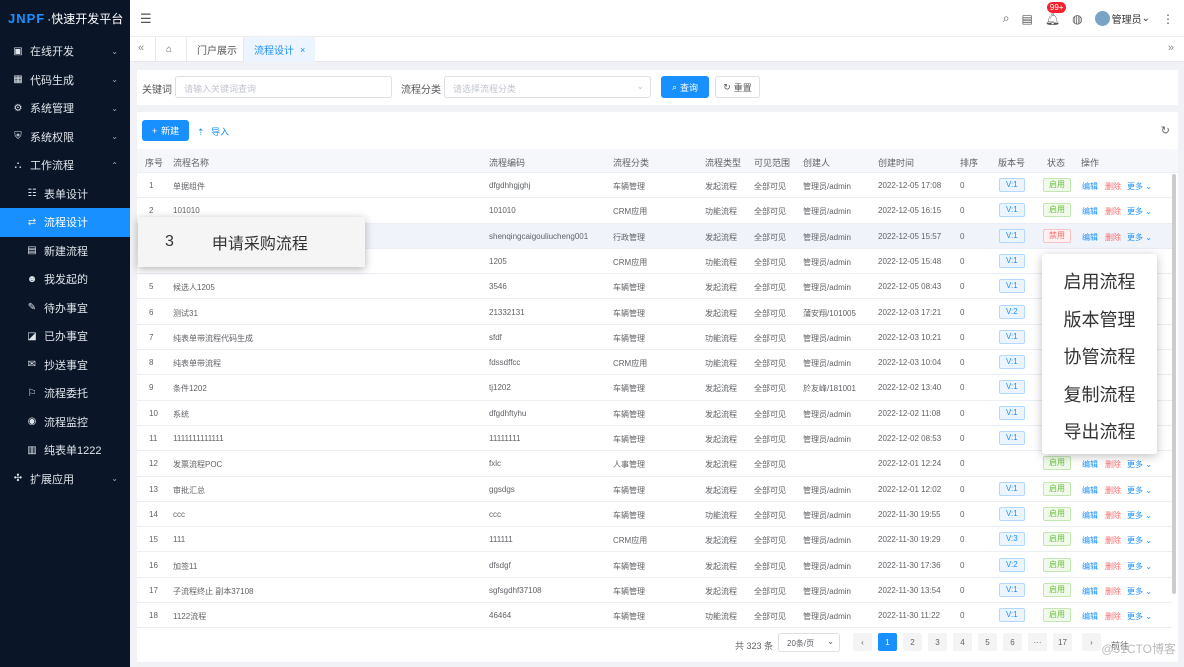 This screenshot has width=1184, height=667. I want to click on bell-icon: 🔔︎ 99+, so click(1056, 13).